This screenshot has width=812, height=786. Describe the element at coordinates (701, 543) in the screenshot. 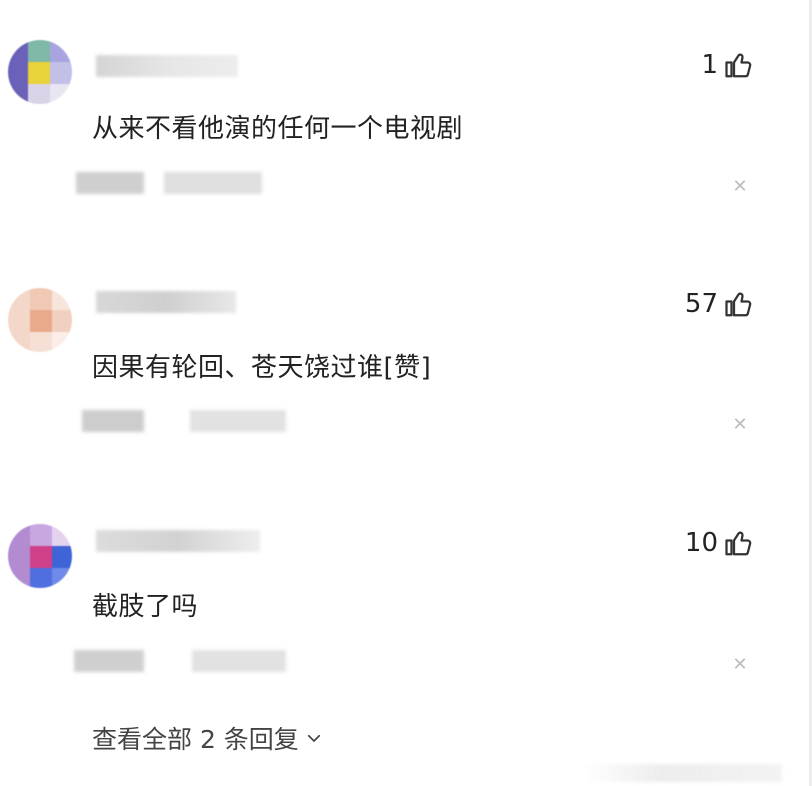

I see `like-count: 10` at that location.